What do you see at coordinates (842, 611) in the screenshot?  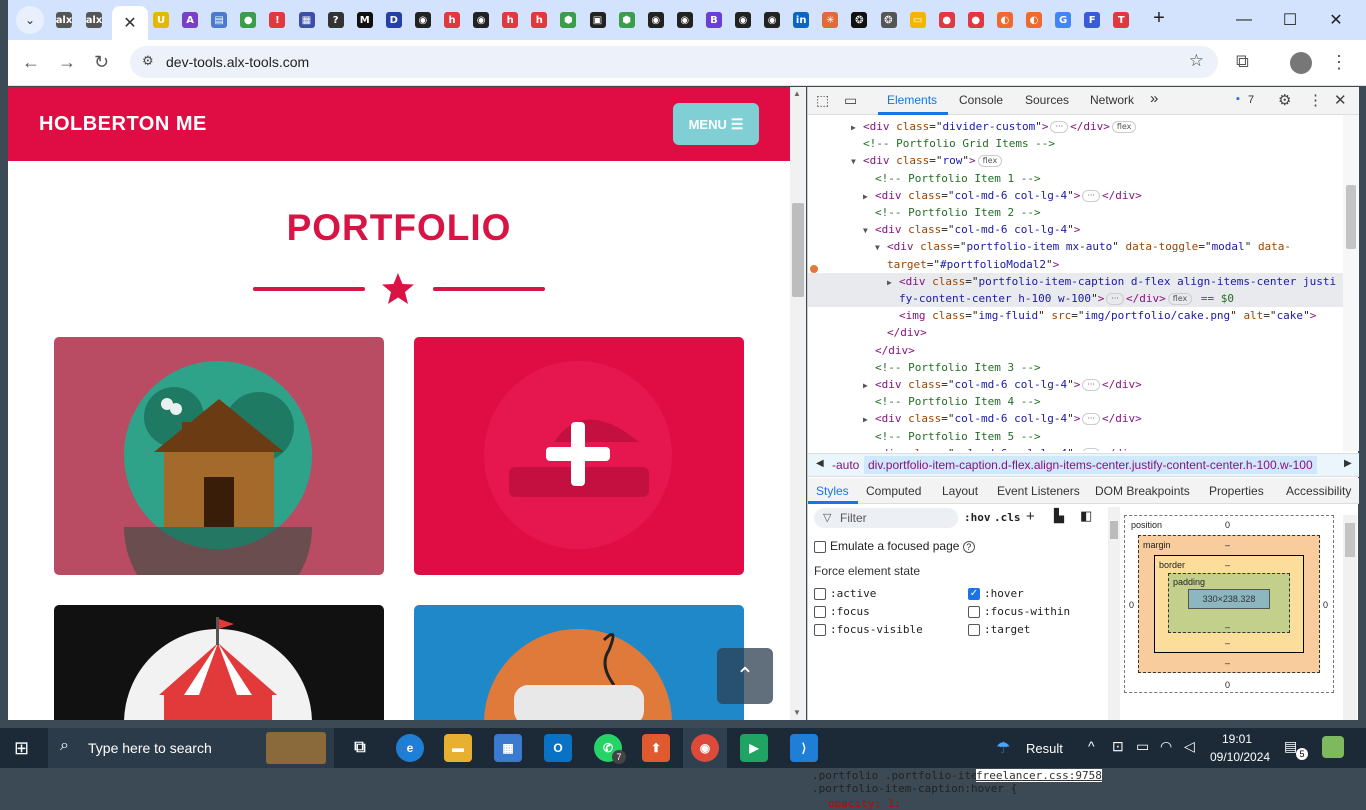 I see `force-state-option: :focus` at bounding box center [842, 611].